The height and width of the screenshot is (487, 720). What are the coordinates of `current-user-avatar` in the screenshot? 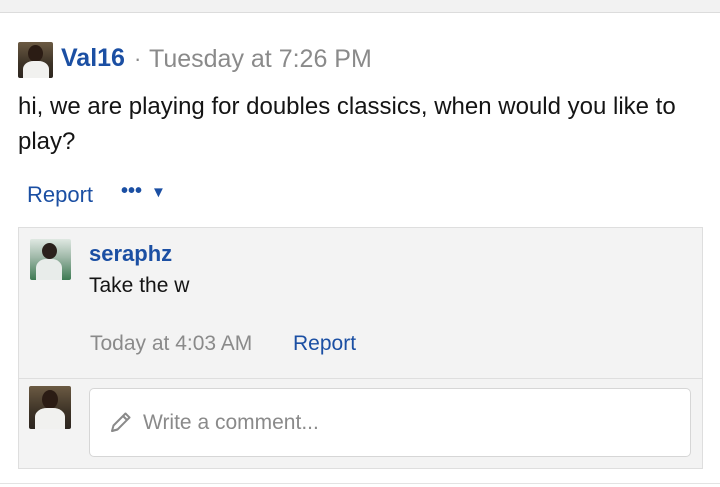 It's located at (50, 407).